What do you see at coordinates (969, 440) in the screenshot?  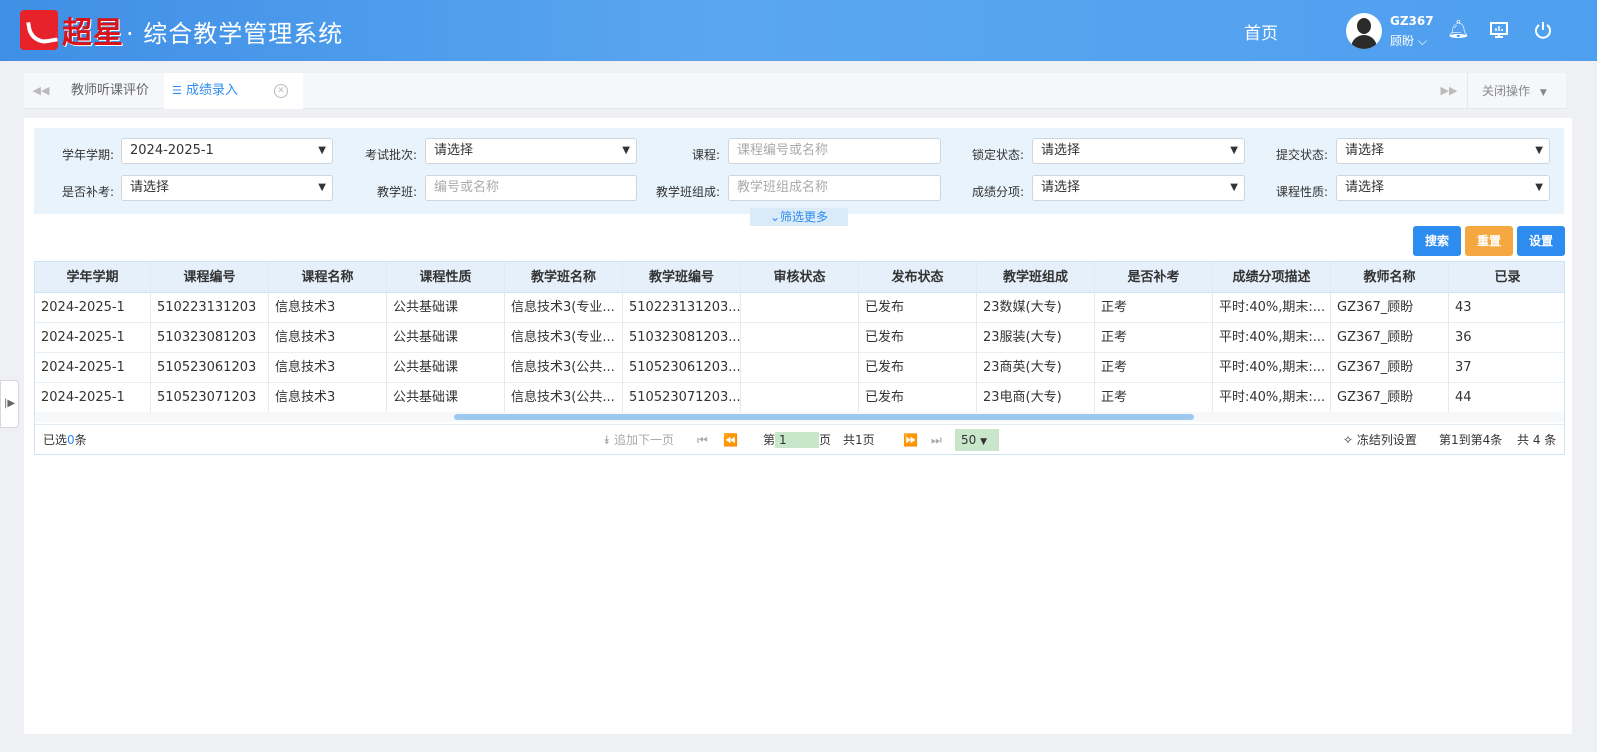 I see `page-size-value: 50` at bounding box center [969, 440].